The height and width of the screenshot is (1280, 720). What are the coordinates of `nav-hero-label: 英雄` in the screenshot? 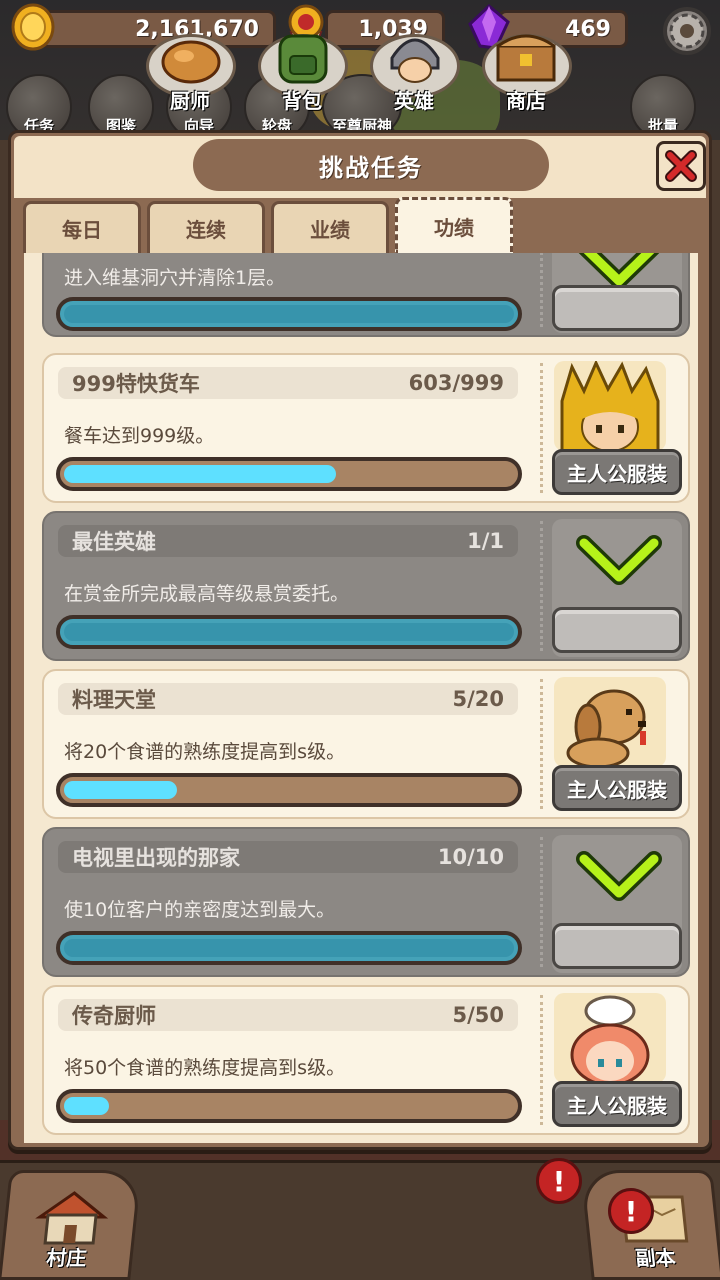 It's located at (414, 101).